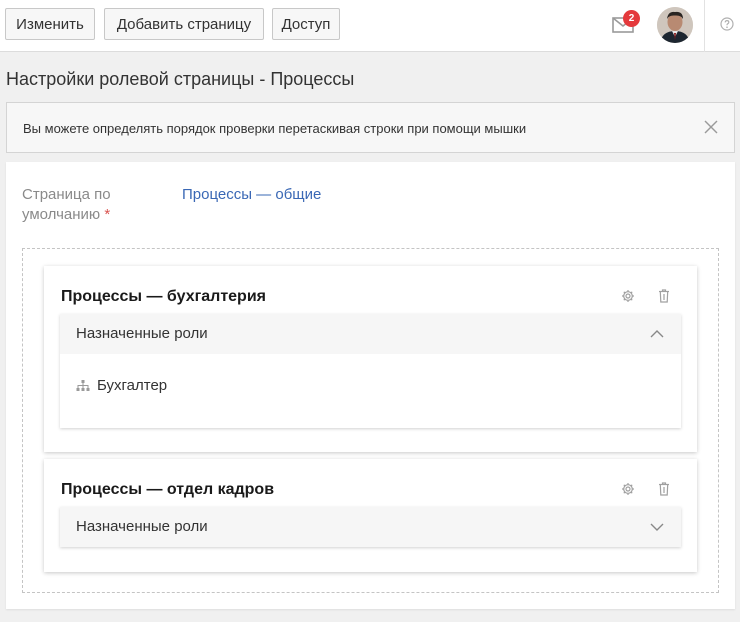 The height and width of the screenshot is (622, 740). I want to click on default-page-label-text: Страница по умолчанию, so click(66, 204).